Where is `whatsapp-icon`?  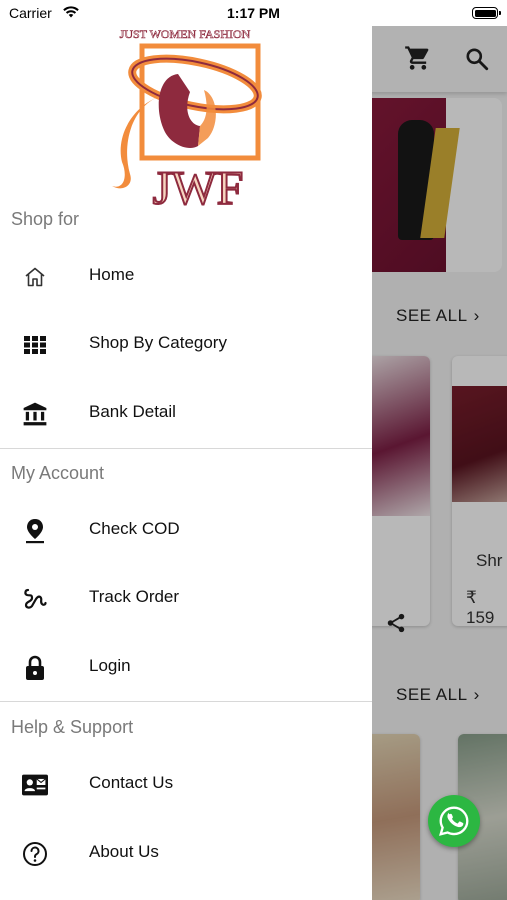
whatsapp-icon is located at coordinates (454, 821).